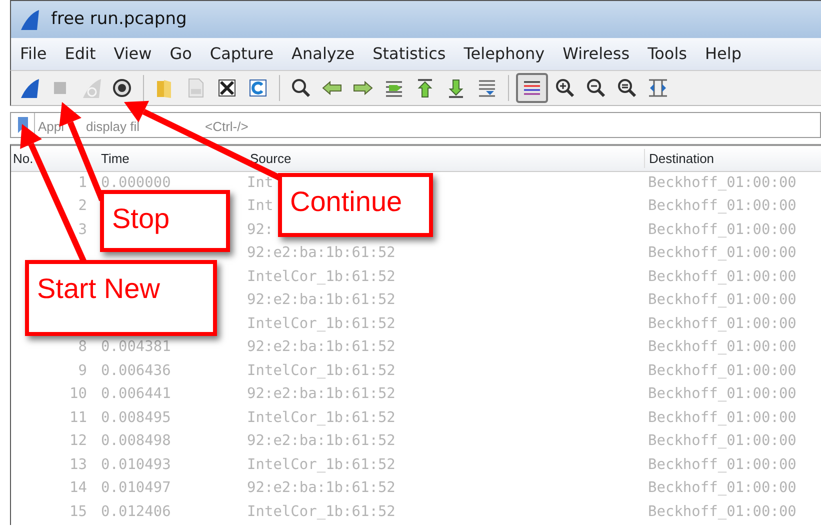 The width and height of the screenshot is (821, 527). Describe the element at coordinates (164, 158) in the screenshot. I see `column-header: Time` at that location.